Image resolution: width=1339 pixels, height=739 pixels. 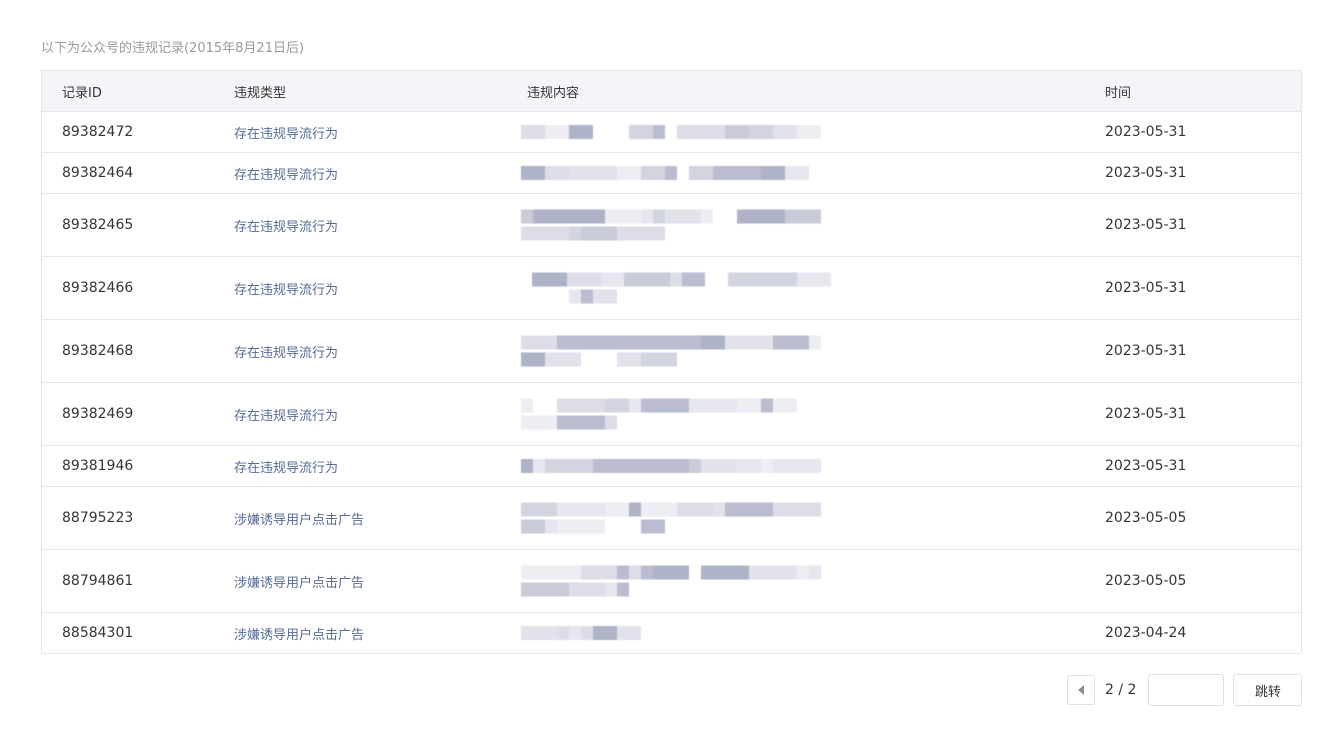 I want to click on table-row: 89381946 存在违规导流行为 2023-05-31, so click(x=671, y=466).